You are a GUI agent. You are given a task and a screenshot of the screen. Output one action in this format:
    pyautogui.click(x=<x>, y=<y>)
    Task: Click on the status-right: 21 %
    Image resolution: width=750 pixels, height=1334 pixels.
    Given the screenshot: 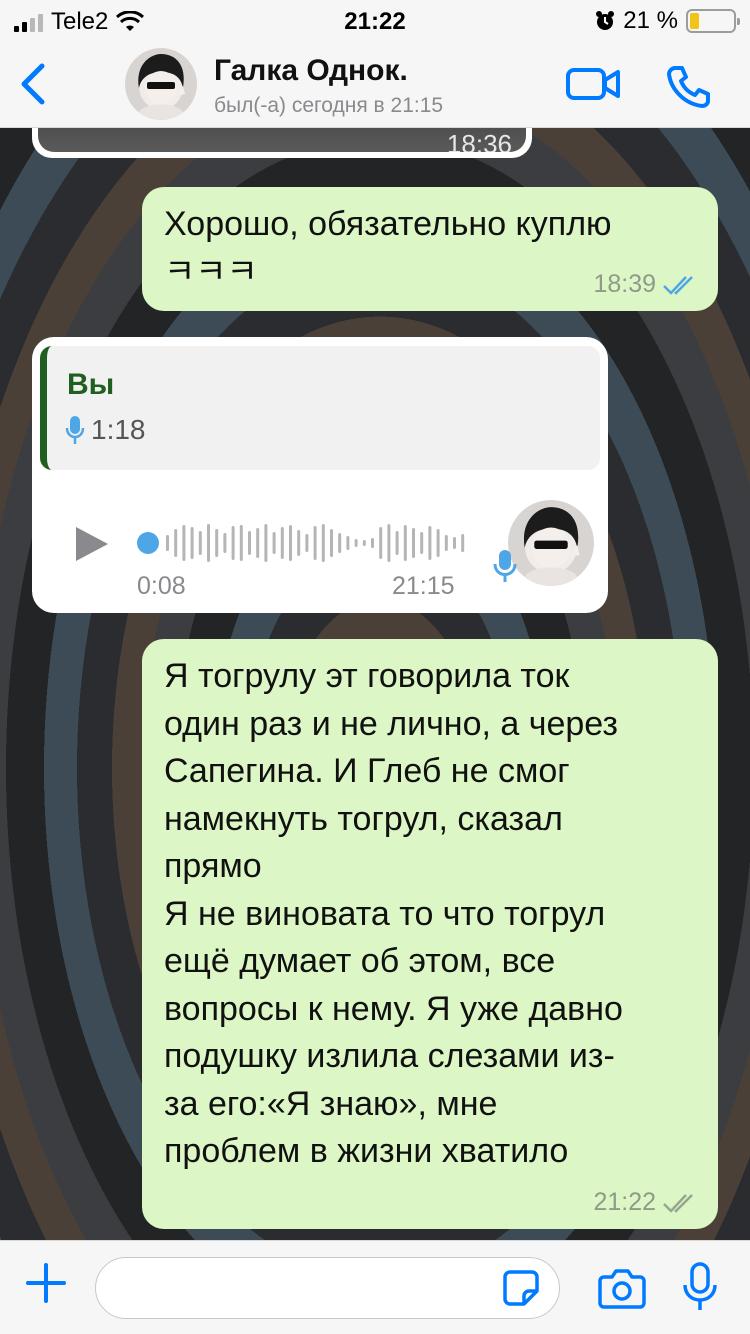 What is the action you would take?
    pyautogui.click(x=667, y=21)
    